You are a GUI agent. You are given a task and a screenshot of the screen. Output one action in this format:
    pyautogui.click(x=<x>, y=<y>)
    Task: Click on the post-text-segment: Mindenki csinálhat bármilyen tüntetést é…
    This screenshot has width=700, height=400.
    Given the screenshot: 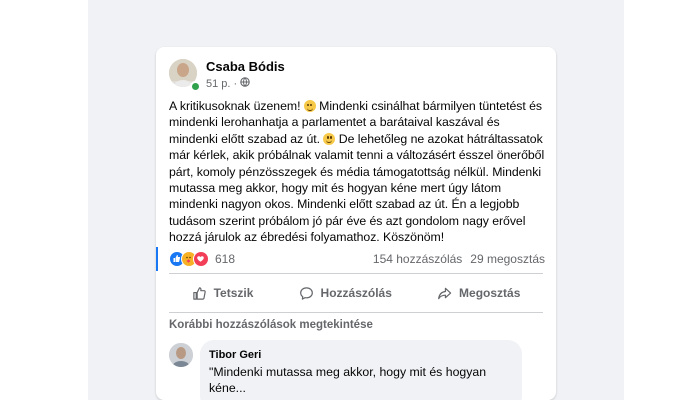 What is the action you would take?
    pyautogui.click(x=429, y=106)
    